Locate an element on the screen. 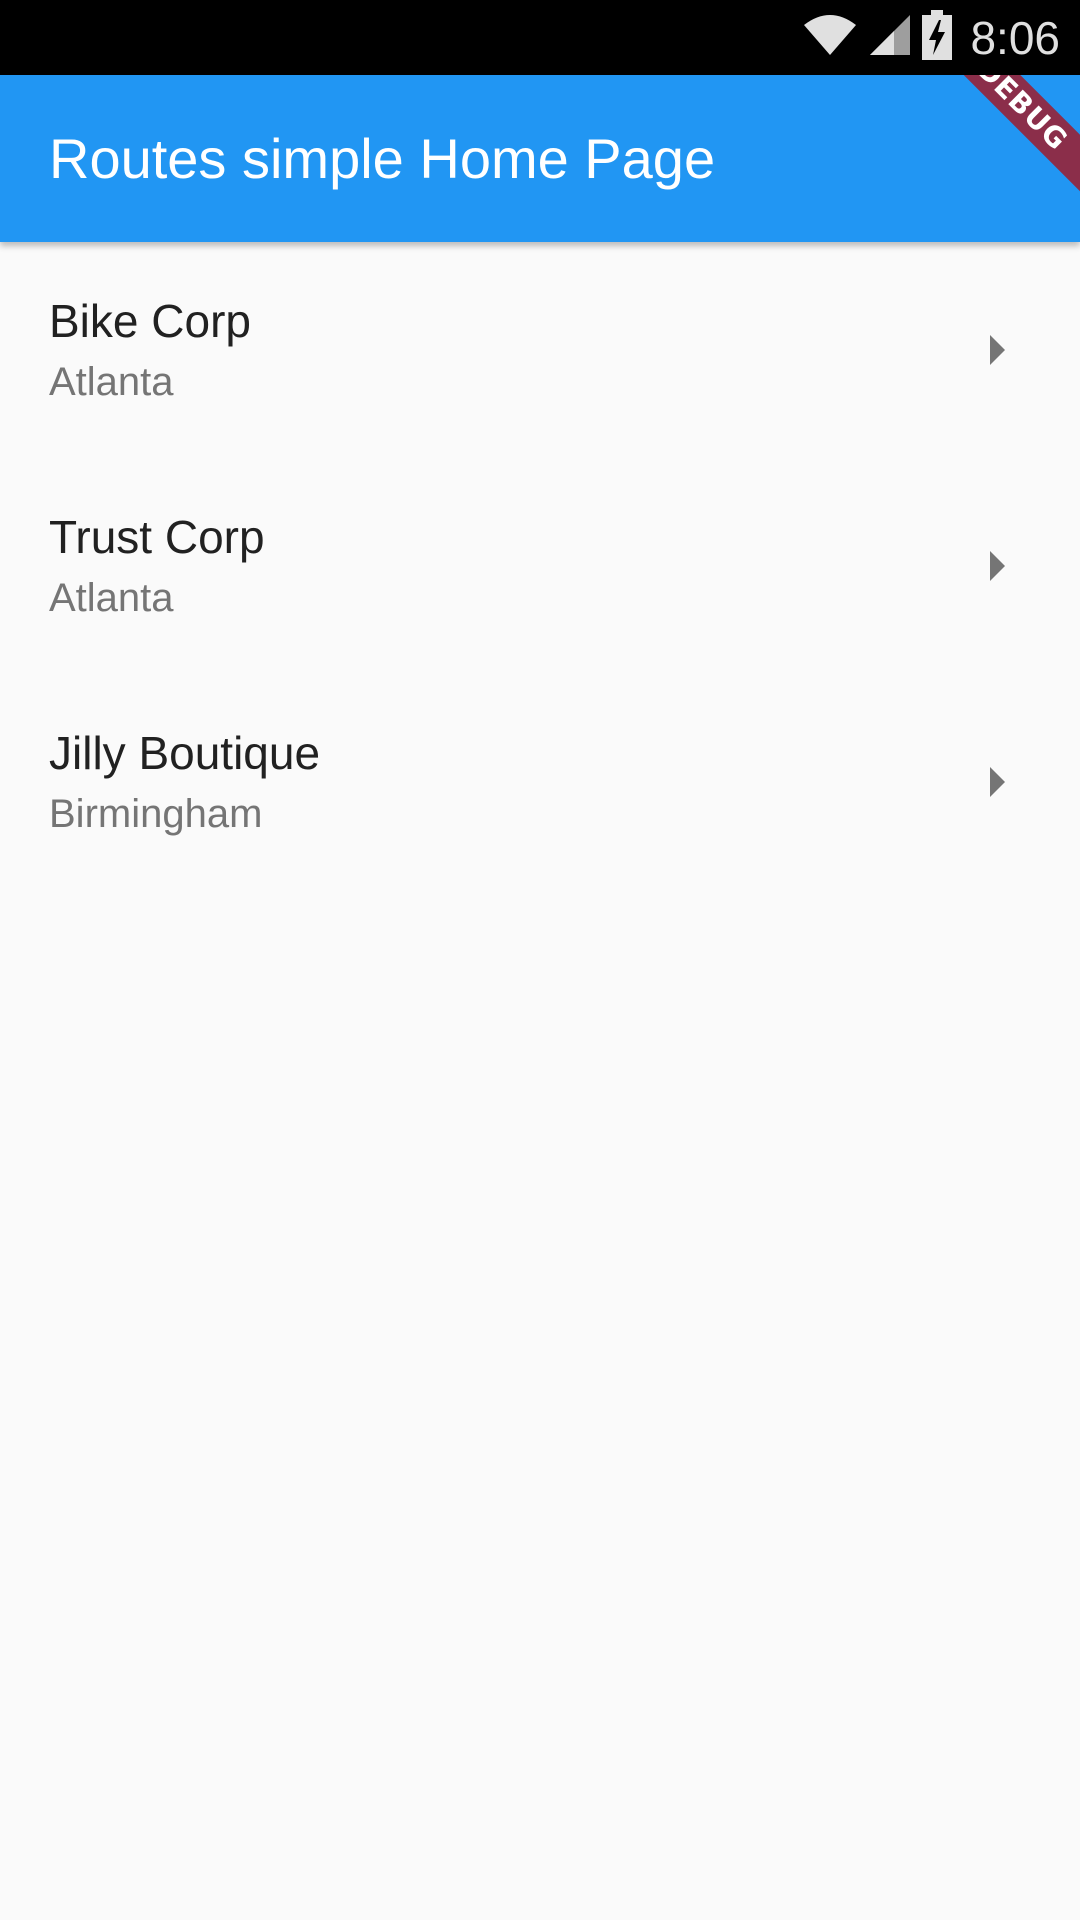 Image resolution: width=1080 pixels, height=1920 pixels. app-bar: Routes simple Home Page DEBUG is located at coordinates (540, 158).